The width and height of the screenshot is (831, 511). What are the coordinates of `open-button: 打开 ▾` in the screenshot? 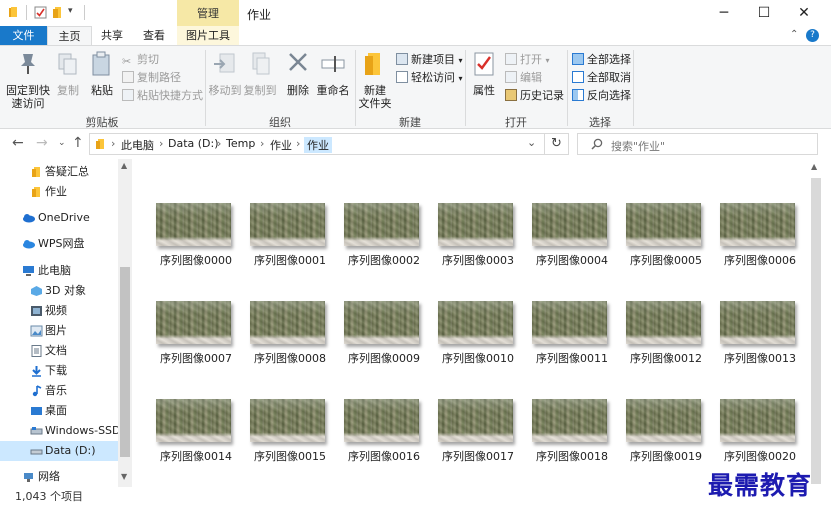 It's located at (527, 59).